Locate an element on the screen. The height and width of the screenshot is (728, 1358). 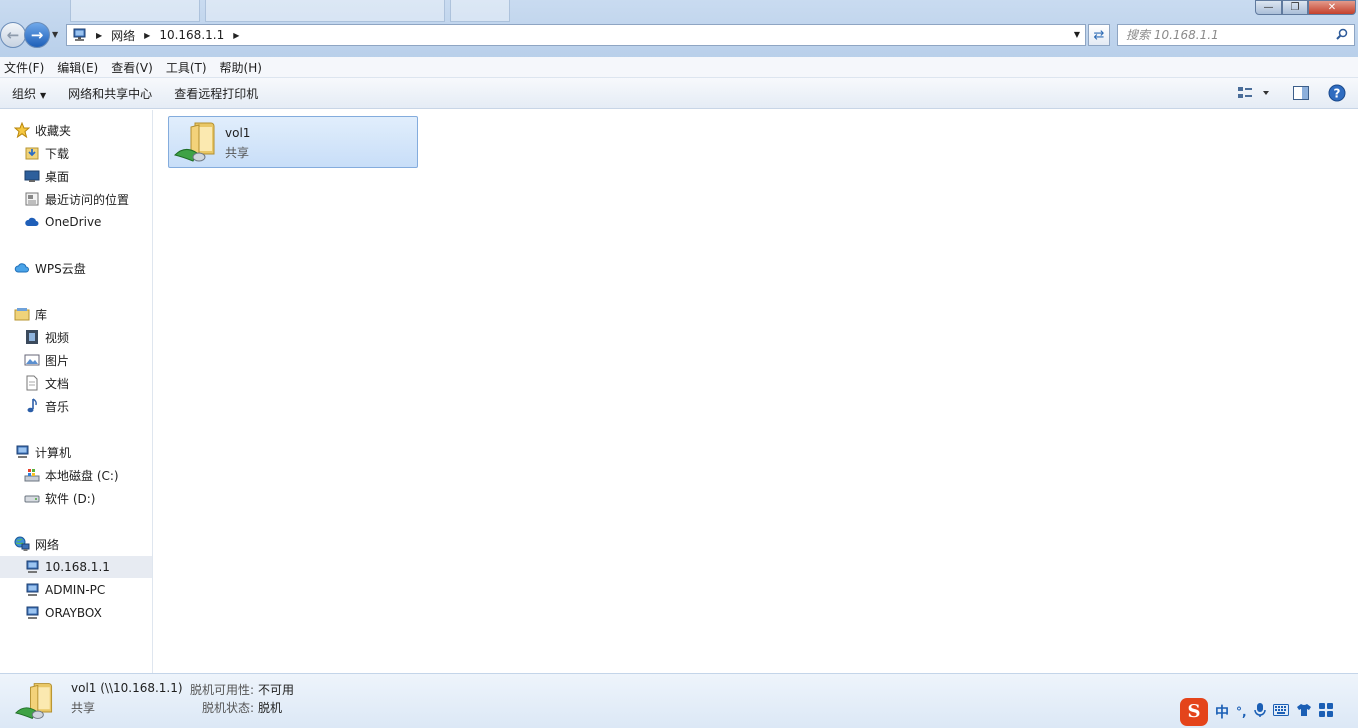
sidebar-item-desktop: 桌面 is located at coordinates (76, 176).